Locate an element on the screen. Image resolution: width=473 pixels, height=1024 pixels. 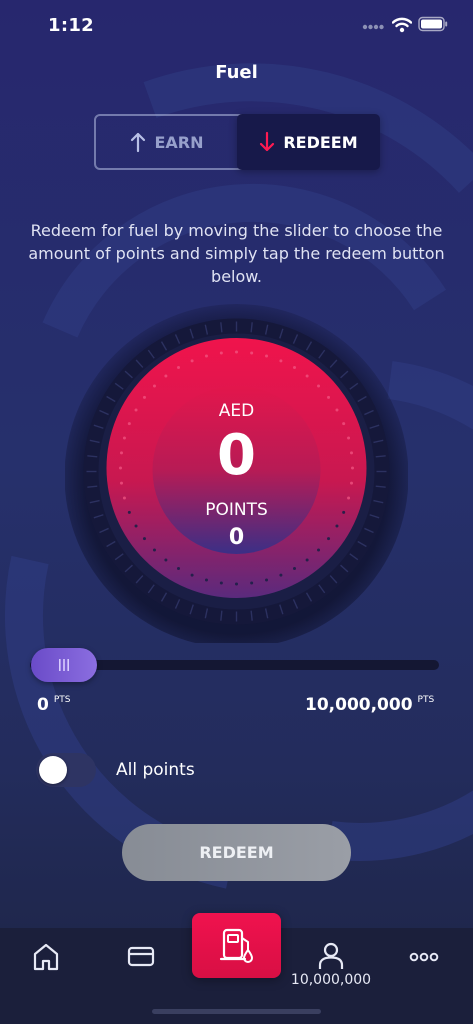
arrow-down-icon is located at coordinates (267, 141).